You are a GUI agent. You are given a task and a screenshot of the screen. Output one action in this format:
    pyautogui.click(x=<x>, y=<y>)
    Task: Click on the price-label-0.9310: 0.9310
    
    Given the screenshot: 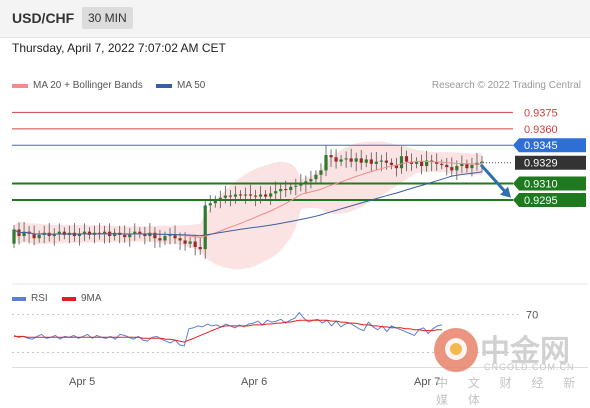 What is the action you would take?
    pyautogui.click(x=549, y=183)
    